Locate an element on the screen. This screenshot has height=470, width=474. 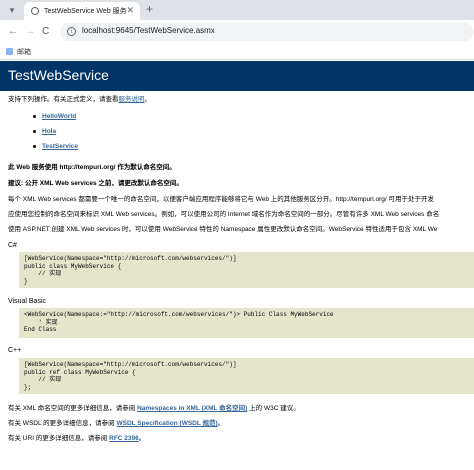
back-button: ← is located at coordinates (13, 32).